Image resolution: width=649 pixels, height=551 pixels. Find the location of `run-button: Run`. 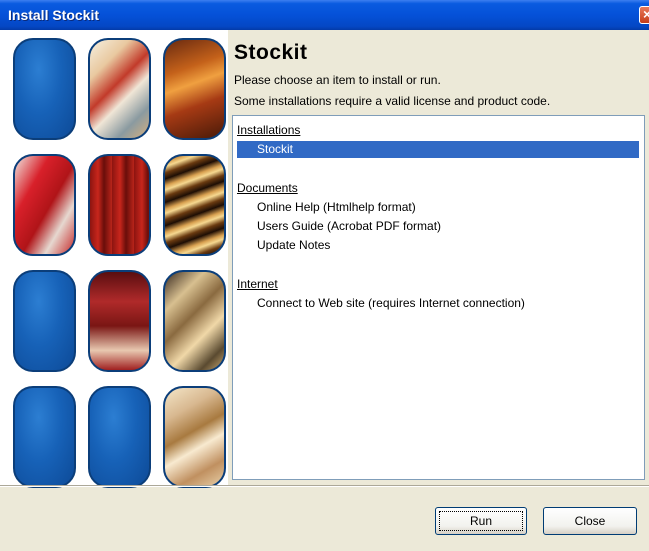

run-button: Run is located at coordinates (481, 521).